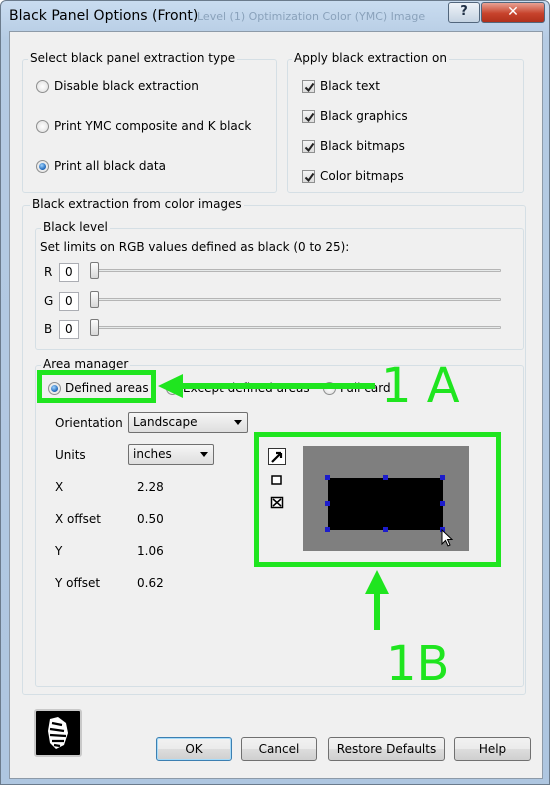 This screenshot has height=785, width=550. Describe the element at coordinates (152, 454) in the screenshot. I see `units-select-value: inches` at that location.